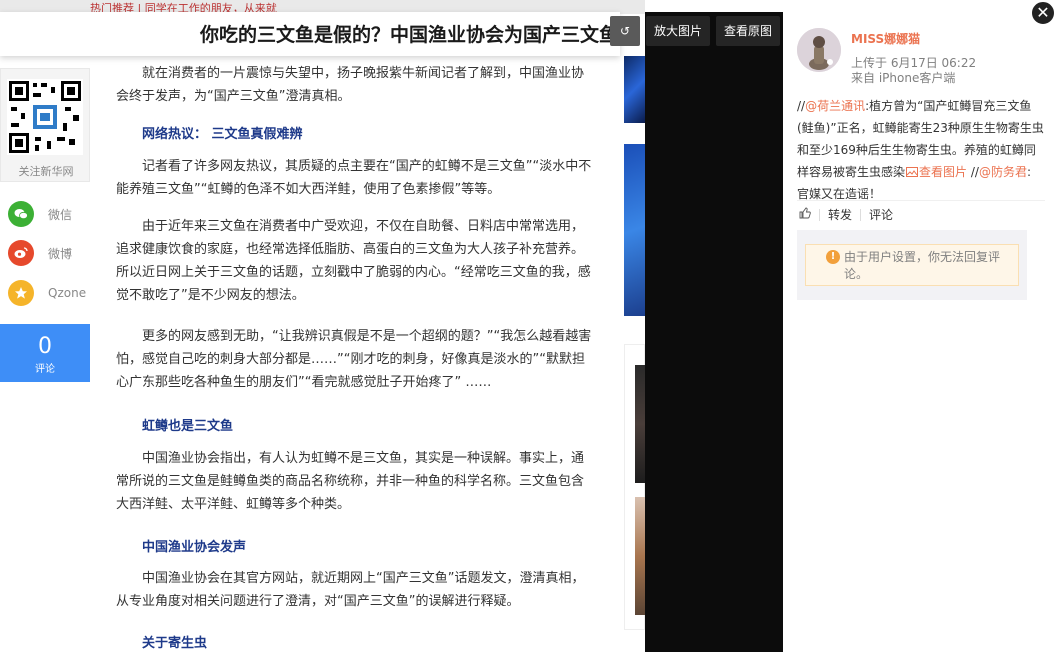 The width and height of the screenshot is (1058, 652). Describe the element at coordinates (222, 134) in the screenshot. I see `section-heading: 网络热议： 三文鱼真假难辨` at that location.